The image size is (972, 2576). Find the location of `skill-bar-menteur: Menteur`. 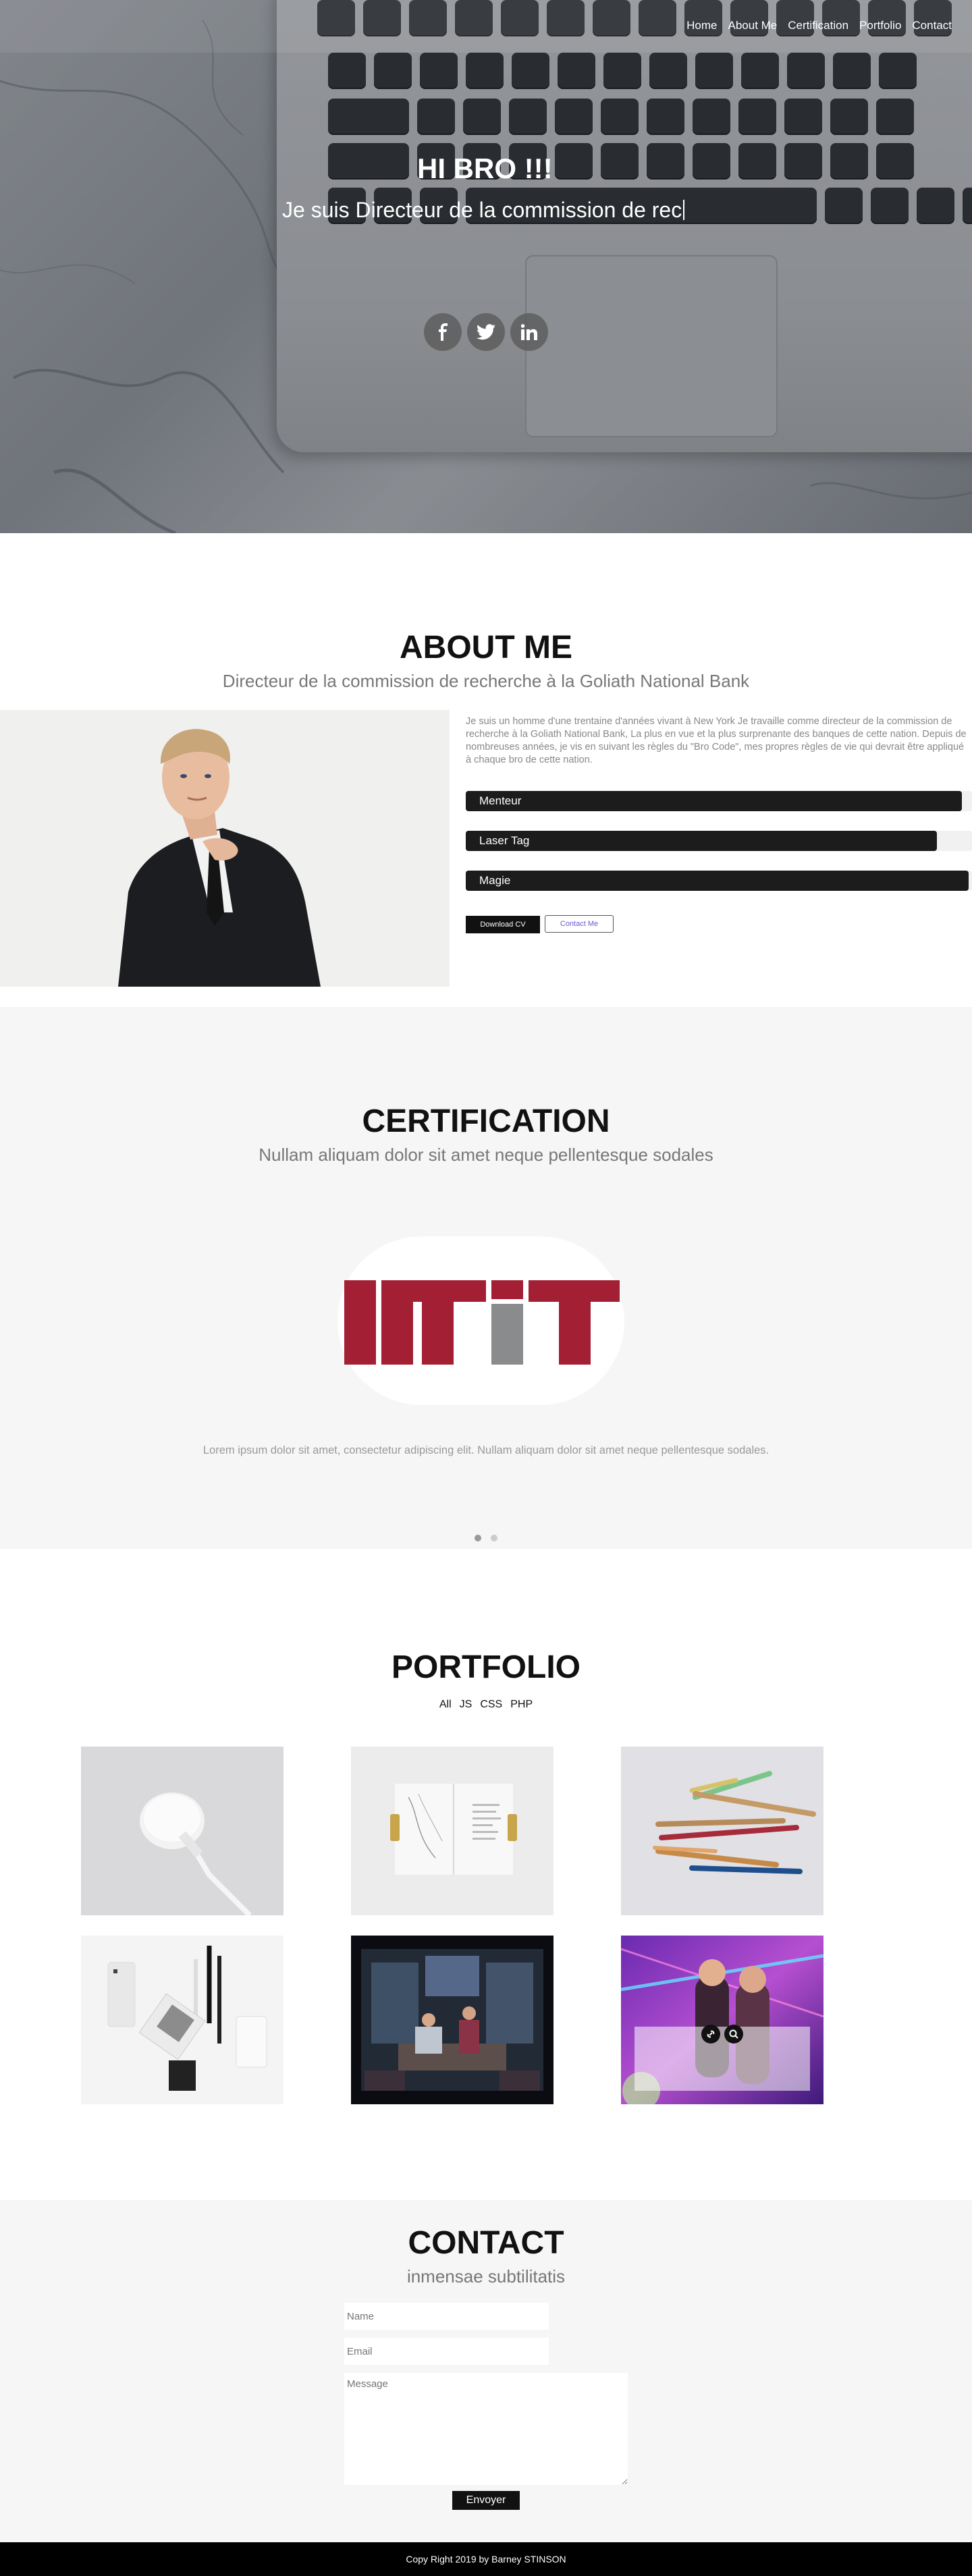

skill-bar-menteur: Menteur is located at coordinates (719, 801).